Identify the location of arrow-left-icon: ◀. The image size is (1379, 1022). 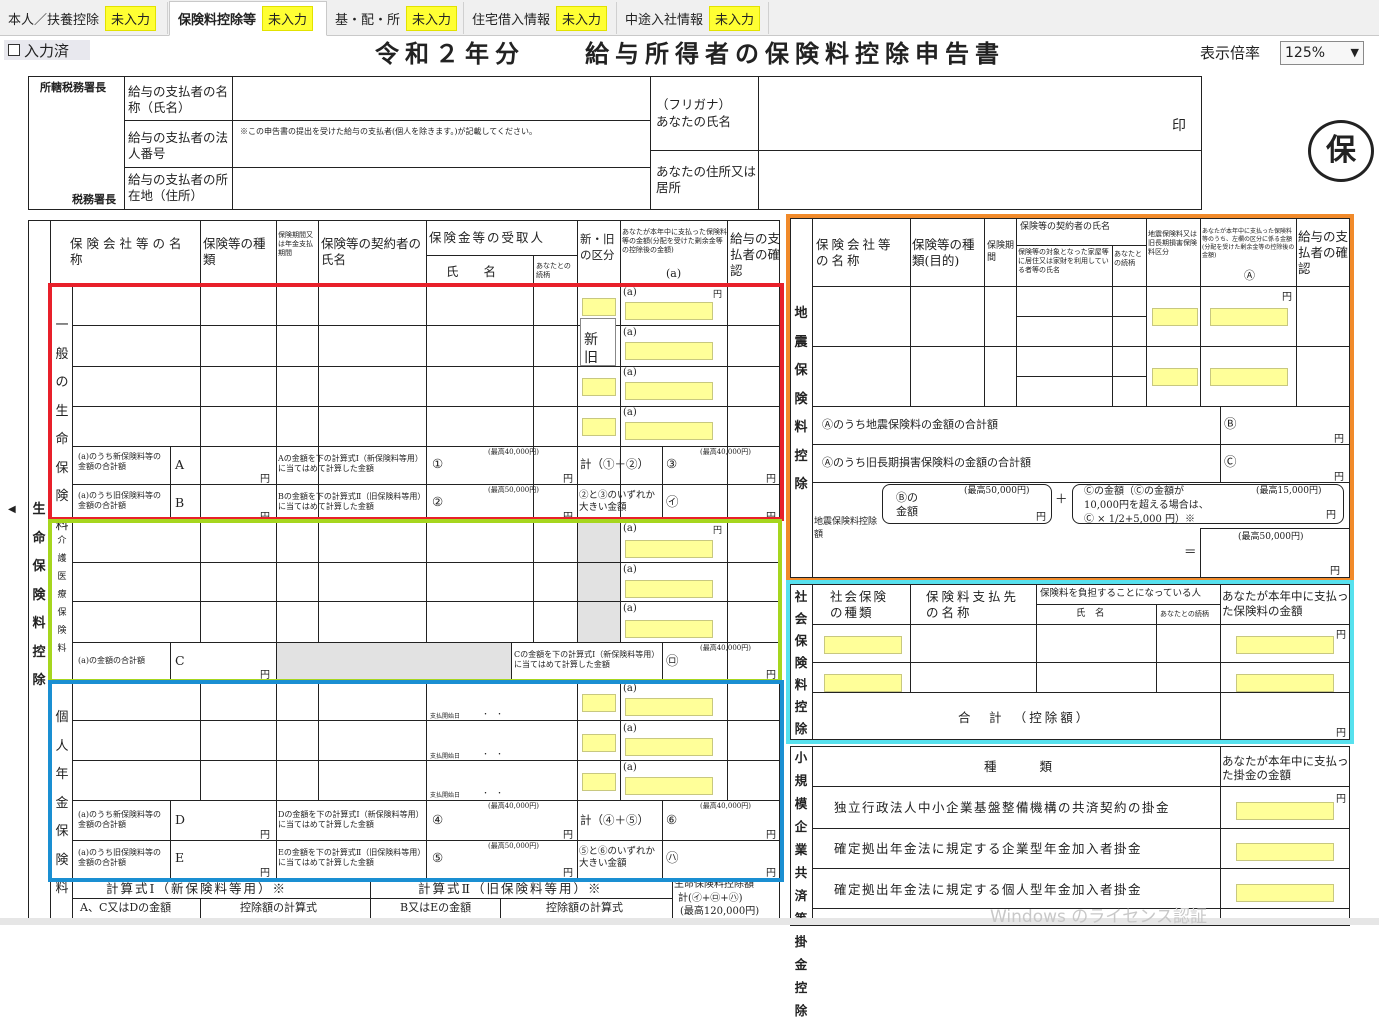
(12, 509).